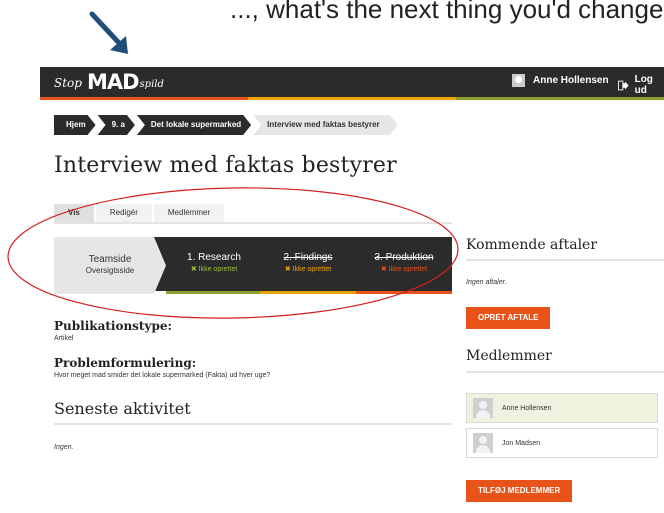  I want to click on header-stripe, so click(352, 98).